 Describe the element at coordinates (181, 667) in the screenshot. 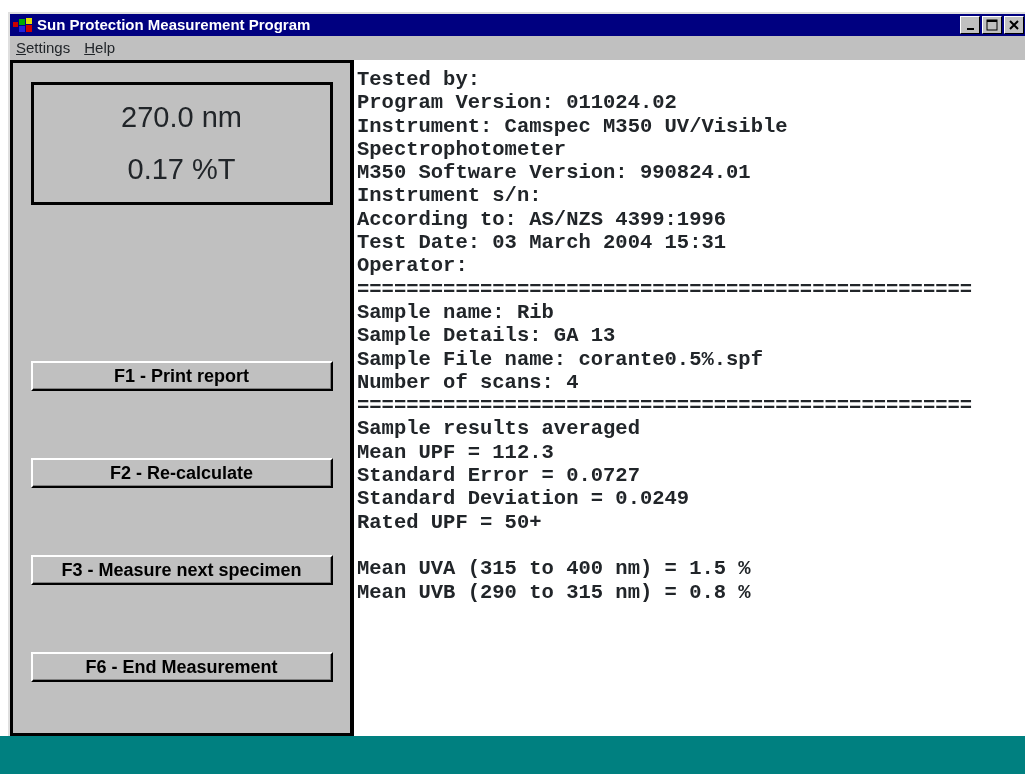

I see `function-button: F6 - End Measurement` at that location.